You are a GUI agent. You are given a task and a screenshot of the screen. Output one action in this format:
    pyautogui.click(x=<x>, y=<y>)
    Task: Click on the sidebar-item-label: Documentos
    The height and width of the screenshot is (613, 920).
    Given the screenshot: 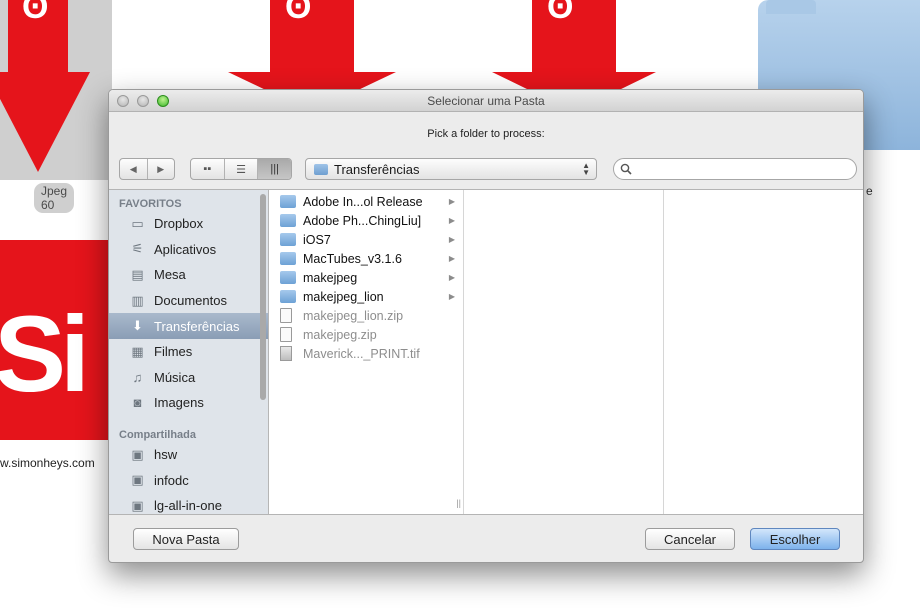 What is the action you would take?
    pyautogui.click(x=190, y=301)
    